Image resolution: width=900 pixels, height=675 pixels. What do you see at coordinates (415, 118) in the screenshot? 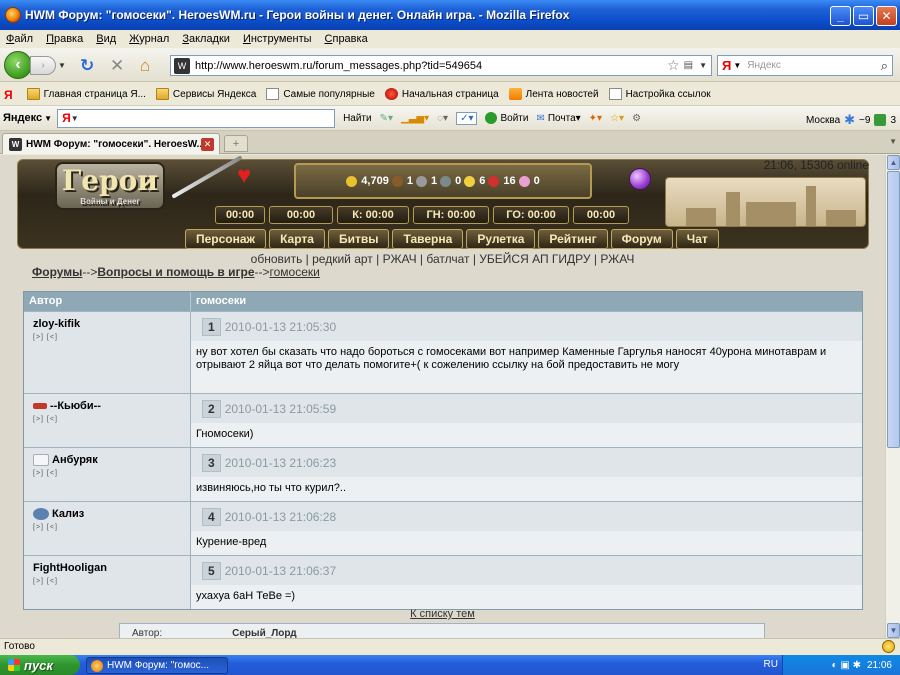
I see `signal-icon: ▁▃▅▾` at bounding box center [415, 118].